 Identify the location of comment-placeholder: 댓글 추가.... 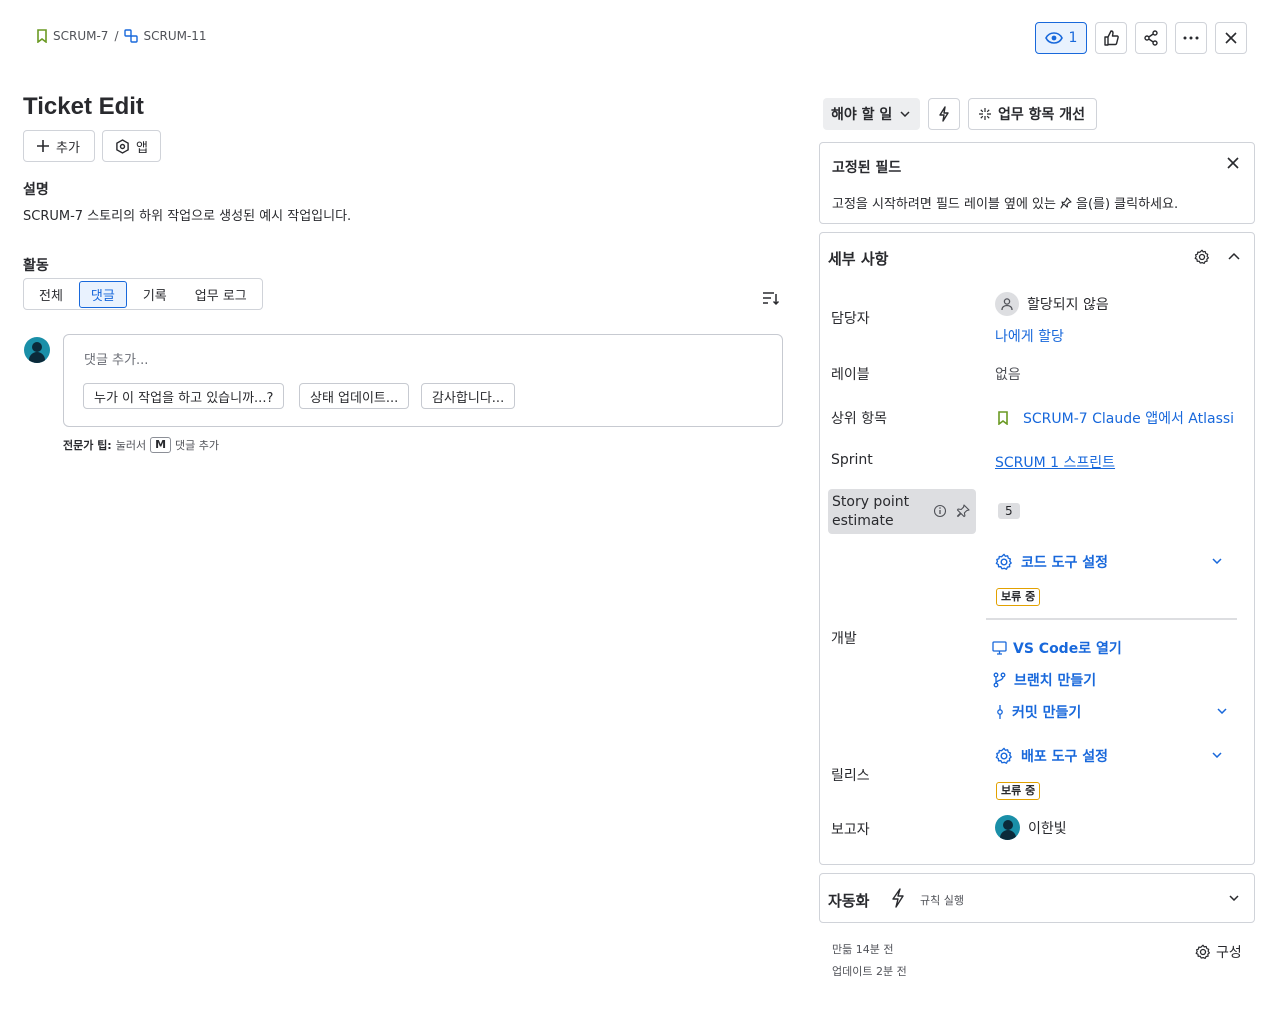
(116, 360).